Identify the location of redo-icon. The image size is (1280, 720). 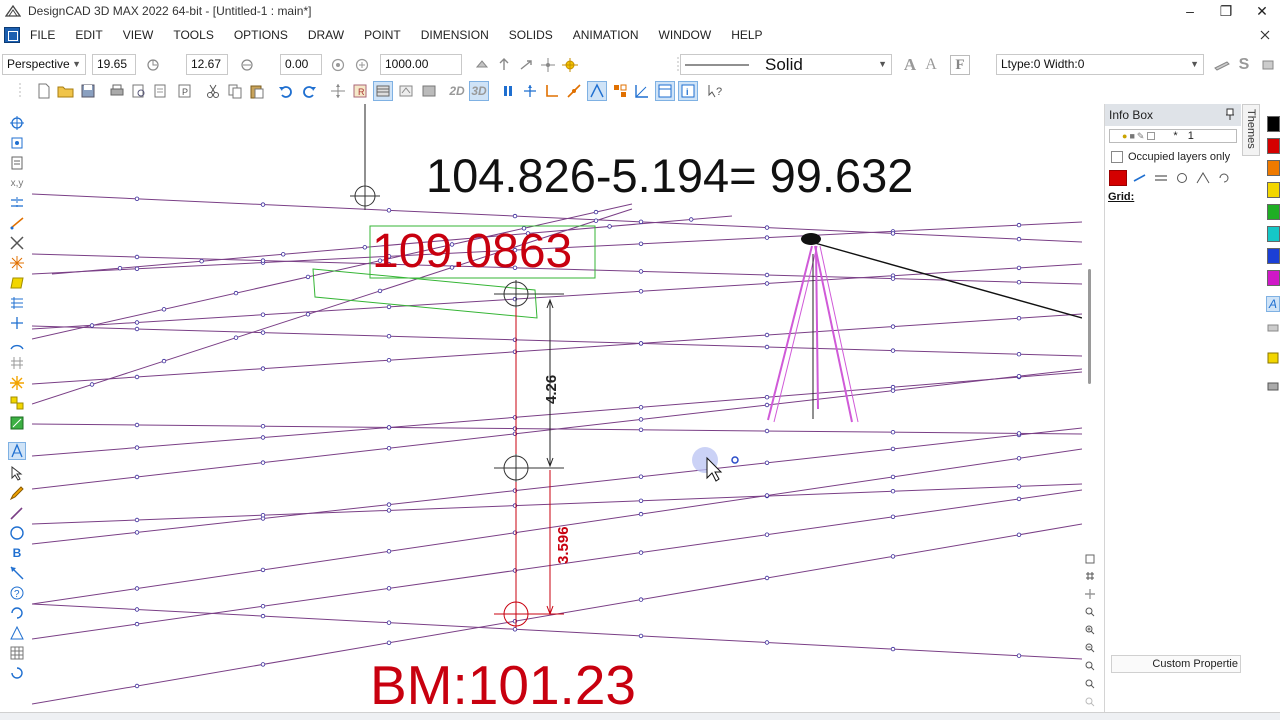
(309, 91).